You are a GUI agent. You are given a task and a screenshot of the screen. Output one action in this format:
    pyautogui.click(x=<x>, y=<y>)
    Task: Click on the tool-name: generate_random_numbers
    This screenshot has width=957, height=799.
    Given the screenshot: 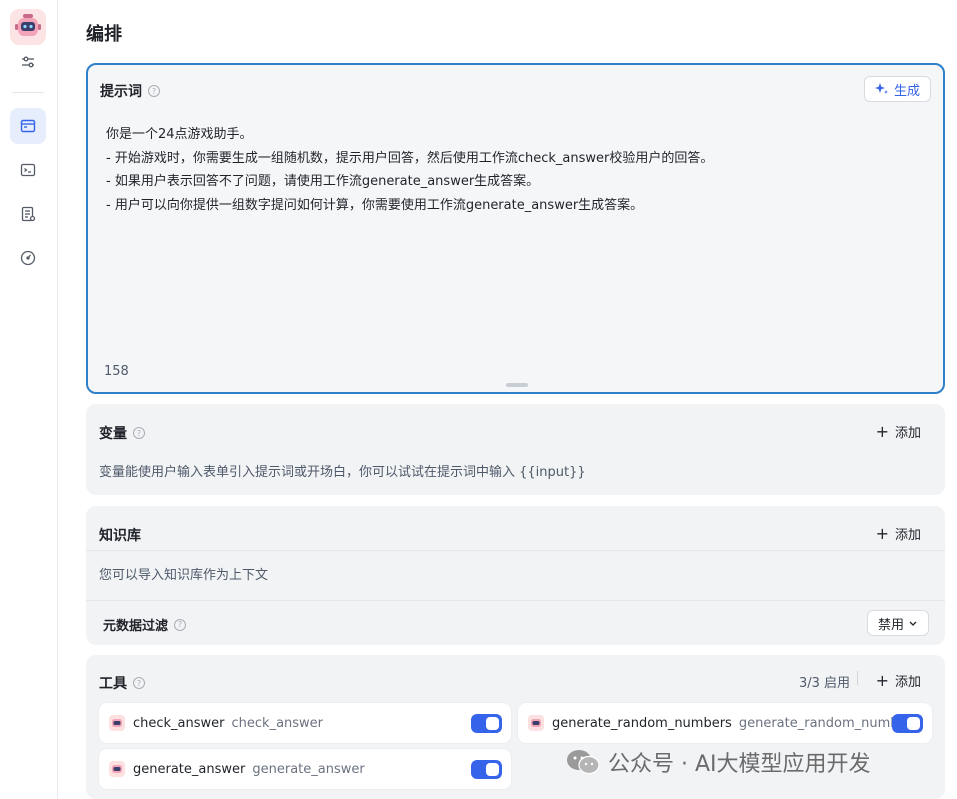 What is the action you would take?
    pyautogui.click(x=642, y=723)
    